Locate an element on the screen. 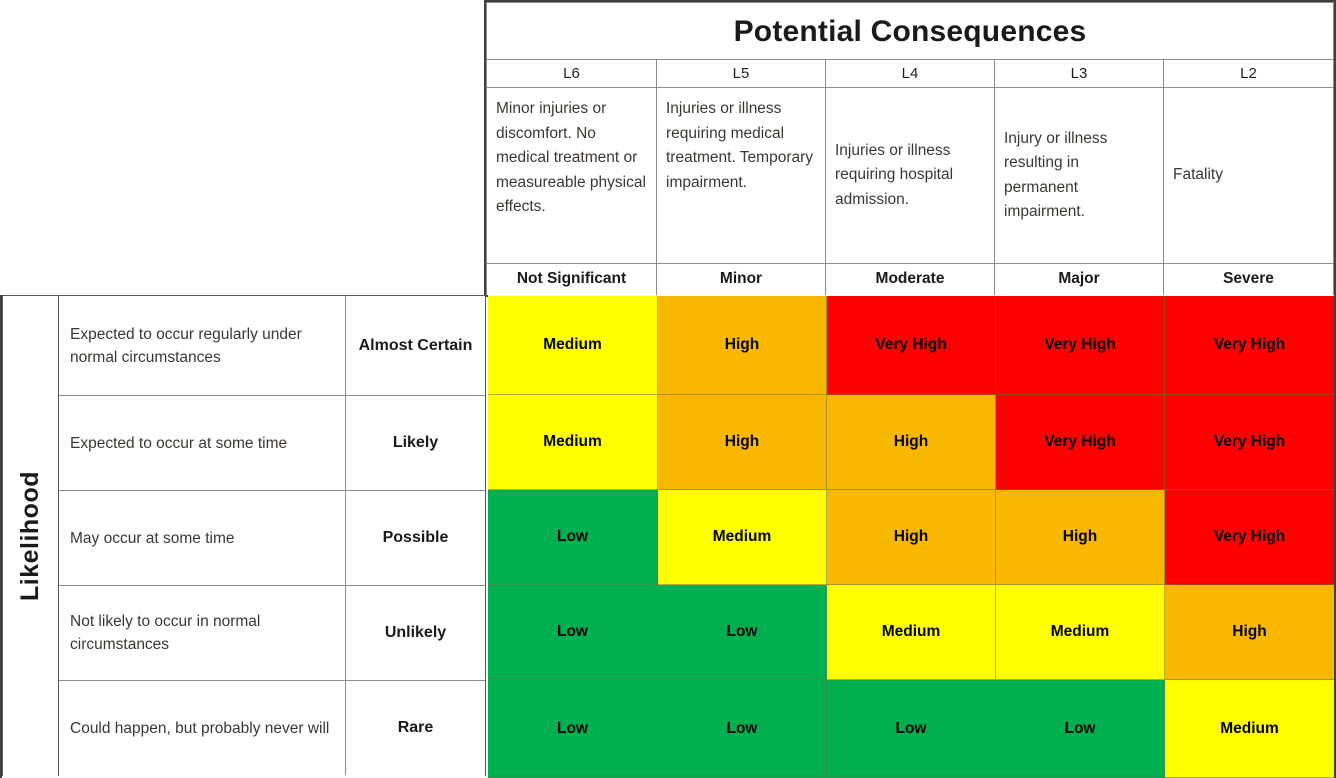 This screenshot has height=778, width=1336. risk-cell-rare-severe: Medium is located at coordinates (1249, 729).